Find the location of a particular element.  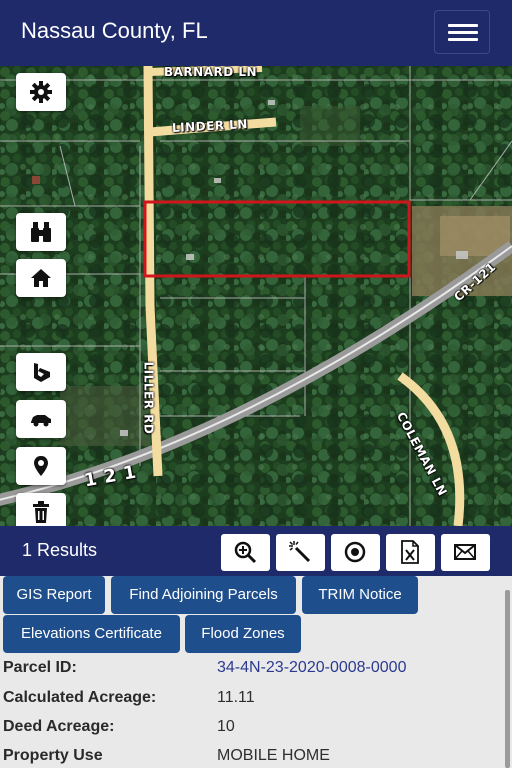

zoom-in-icon is located at coordinates (245, 552).